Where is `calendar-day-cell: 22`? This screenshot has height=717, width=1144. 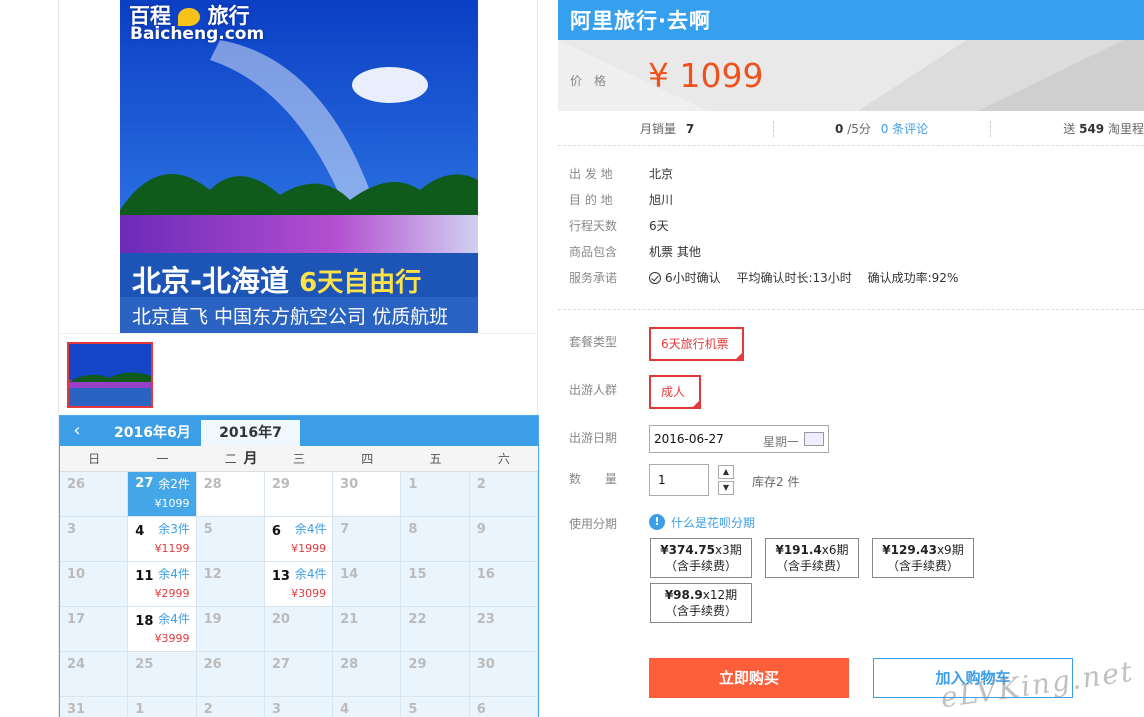 calendar-day-cell: 22 is located at coordinates (435, 629).